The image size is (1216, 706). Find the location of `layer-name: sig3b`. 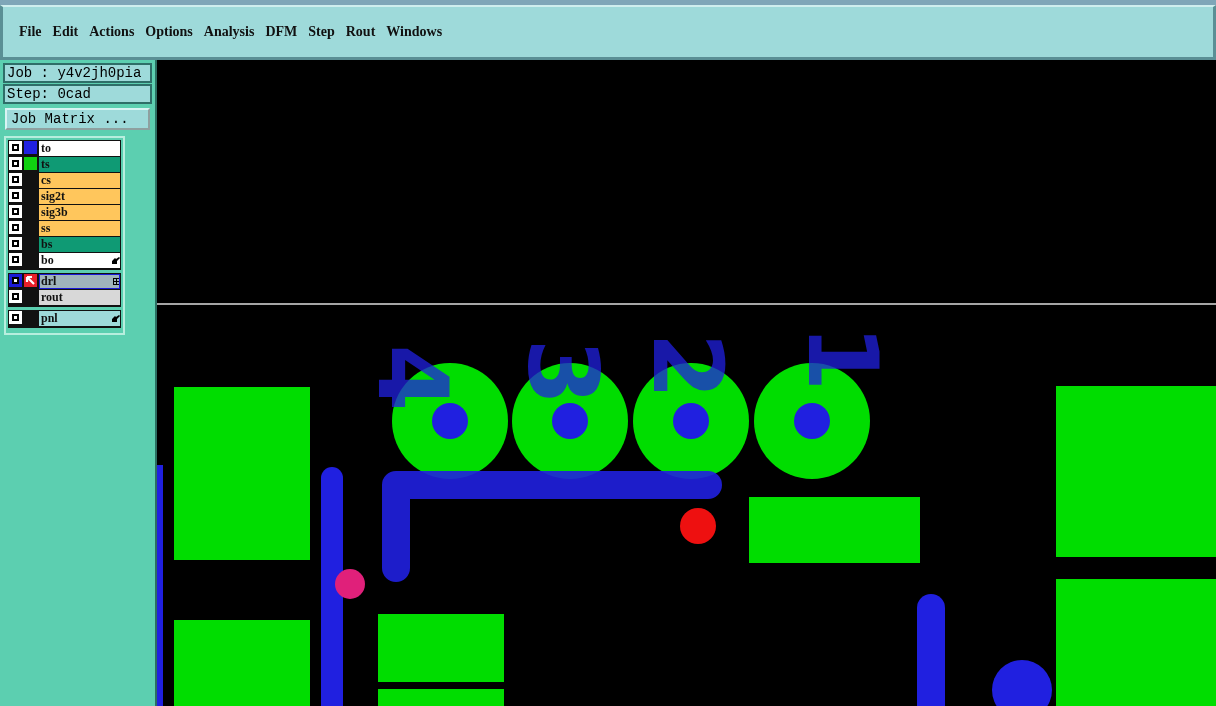

layer-name: sig3b is located at coordinates (54, 212).